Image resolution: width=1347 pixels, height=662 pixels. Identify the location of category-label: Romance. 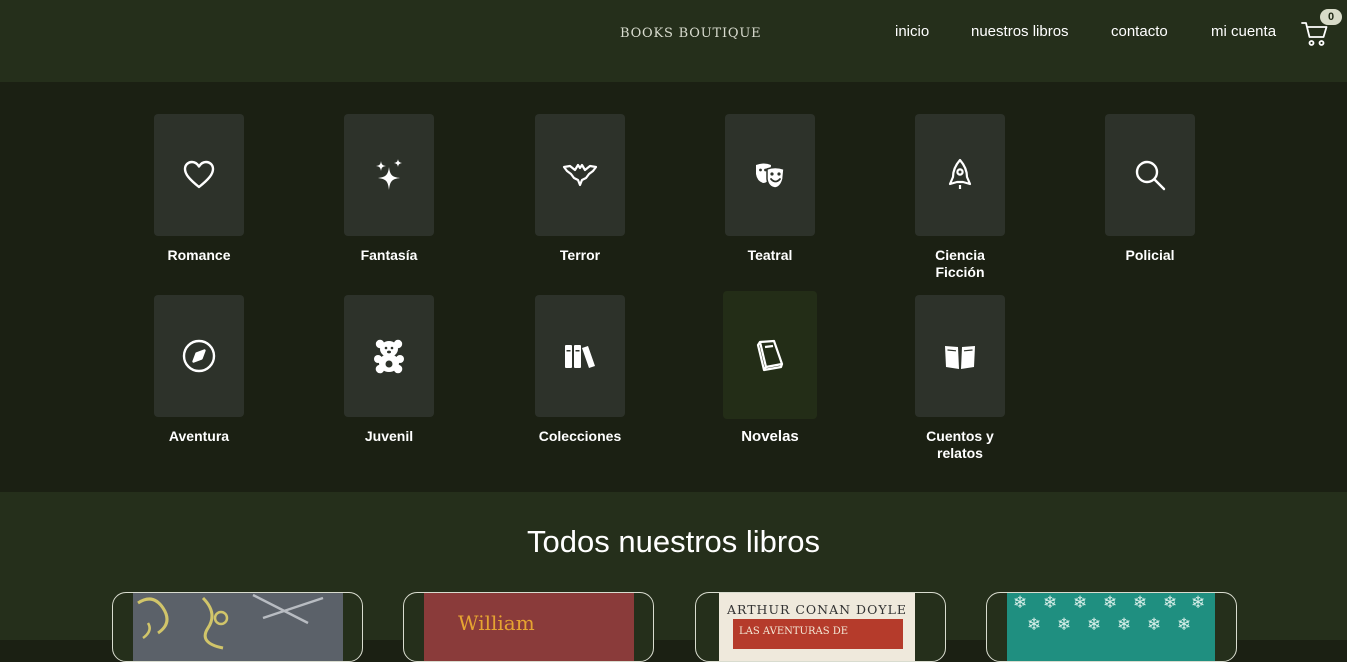
(199, 255).